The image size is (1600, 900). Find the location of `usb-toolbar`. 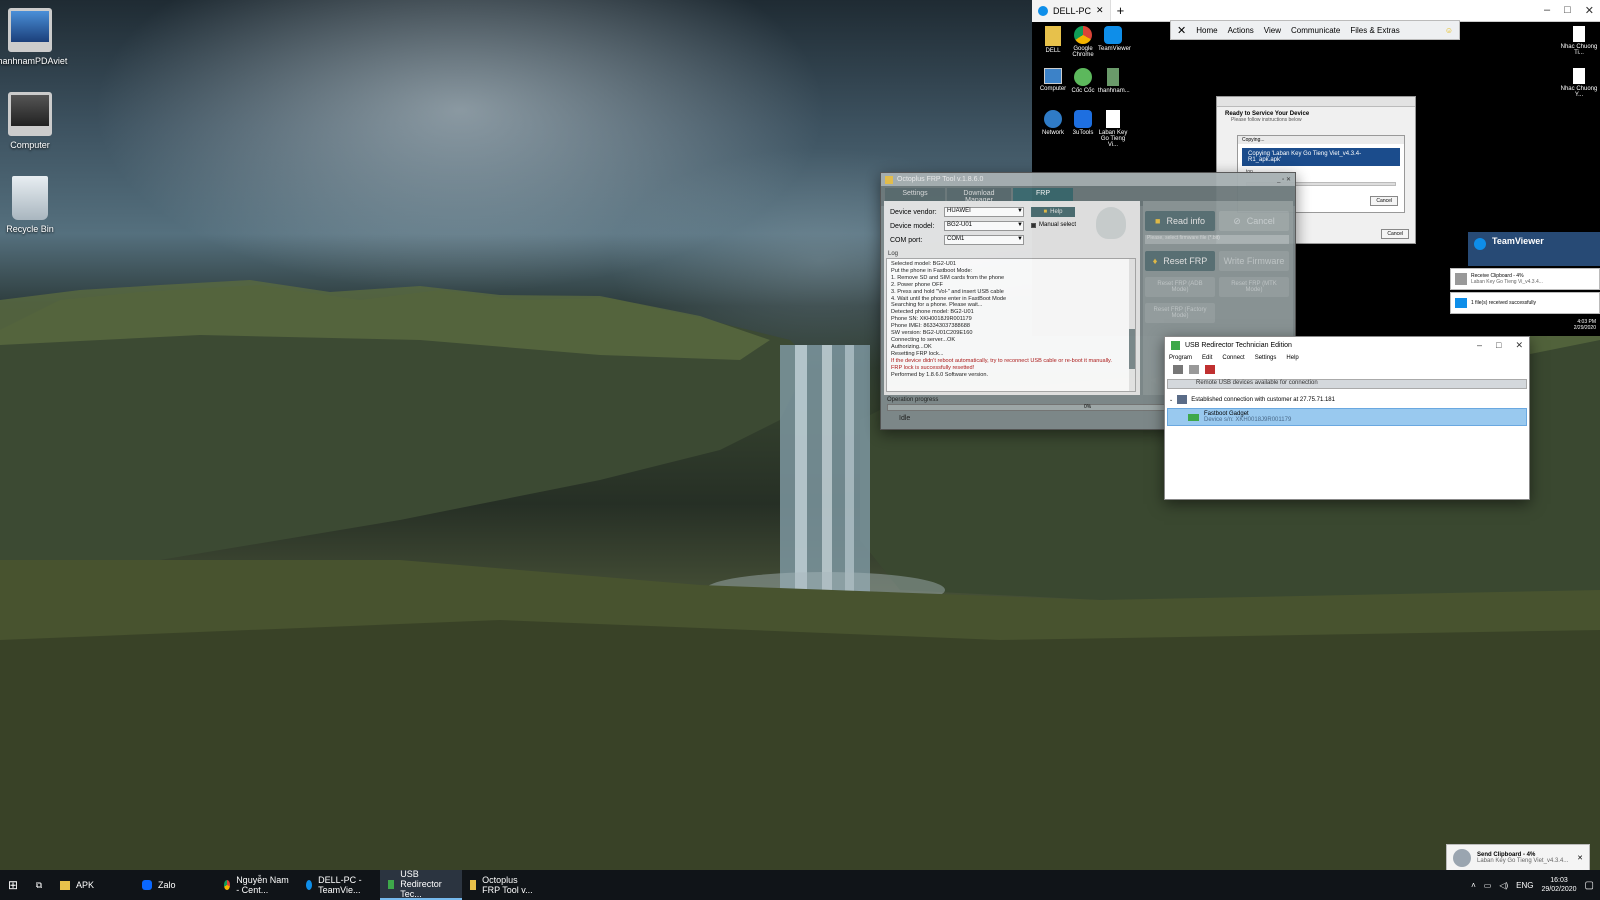

usb-toolbar is located at coordinates (1347, 370).